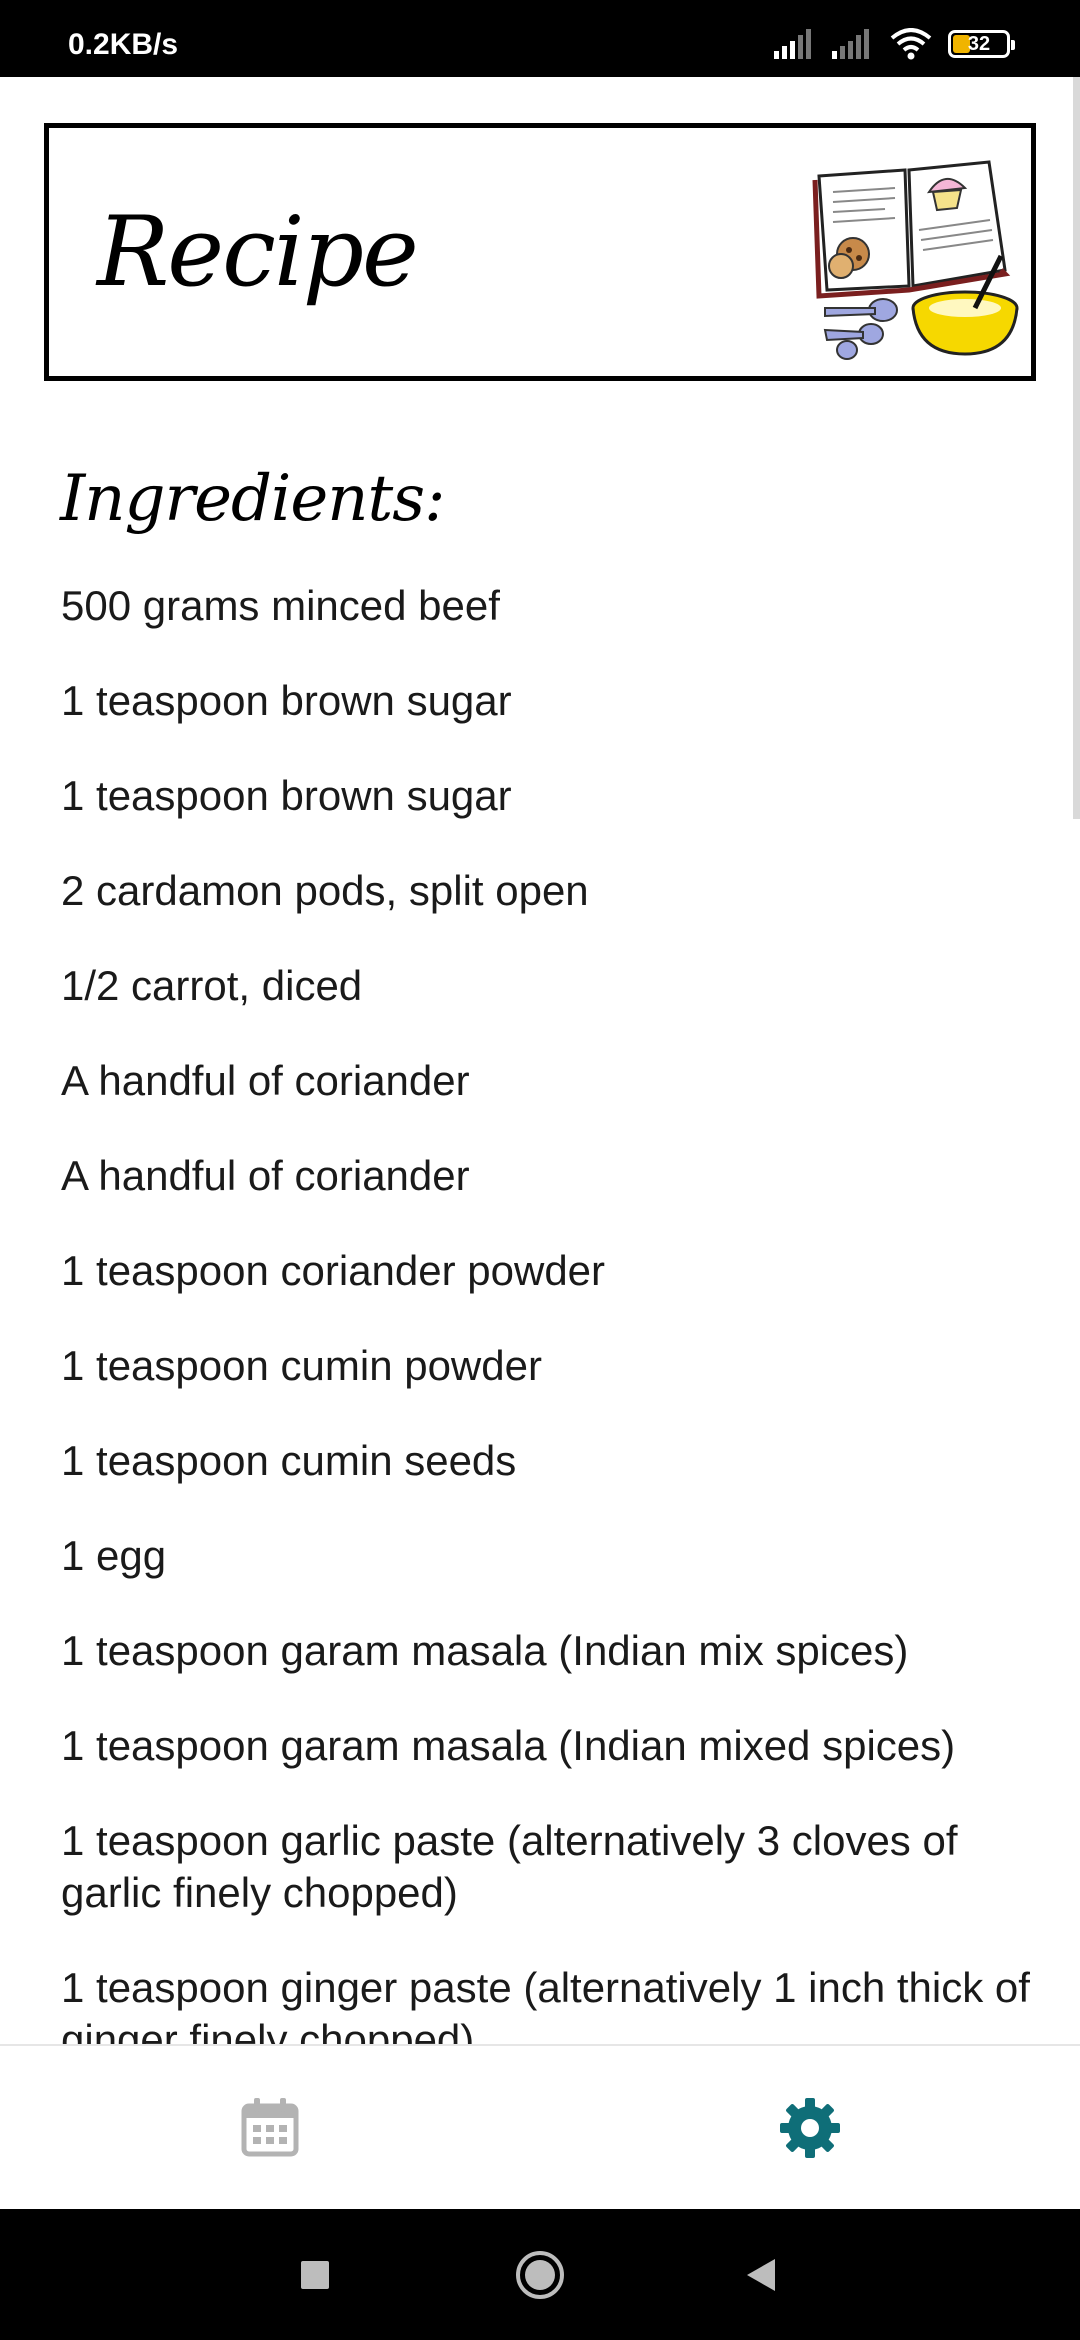 The width and height of the screenshot is (1080, 2340). I want to click on ingredients-heading: Ingredients:, so click(253, 499).